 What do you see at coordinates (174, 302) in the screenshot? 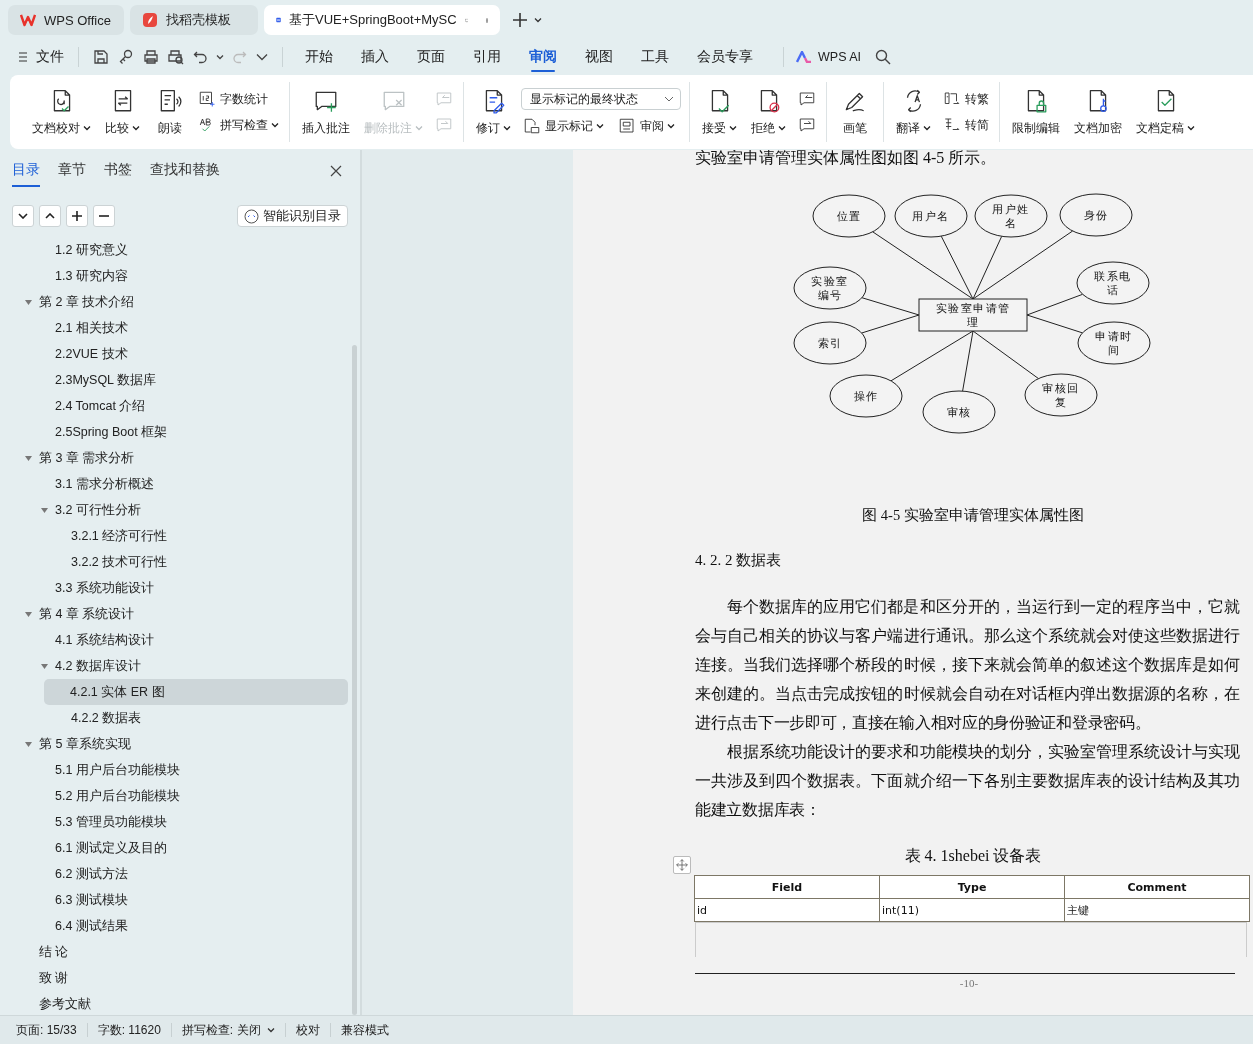
I see `outline-item: 第 2 章 技术介绍` at bounding box center [174, 302].